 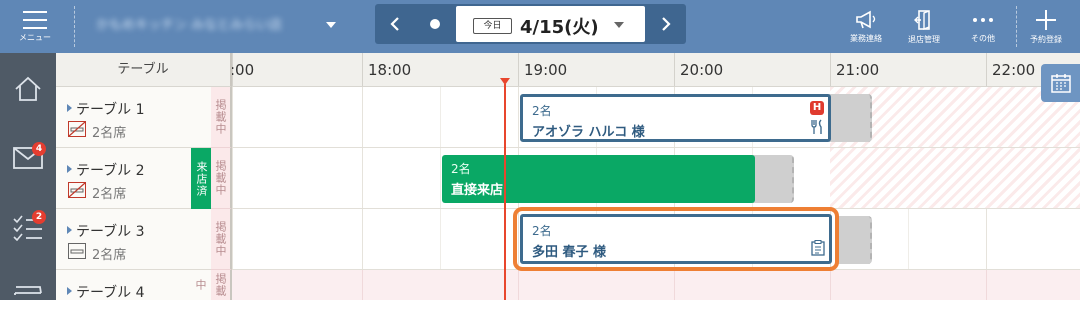 What do you see at coordinates (110, 110) in the screenshot?
I see `table-name: テーブル 1` at bounding box center [110, 110].